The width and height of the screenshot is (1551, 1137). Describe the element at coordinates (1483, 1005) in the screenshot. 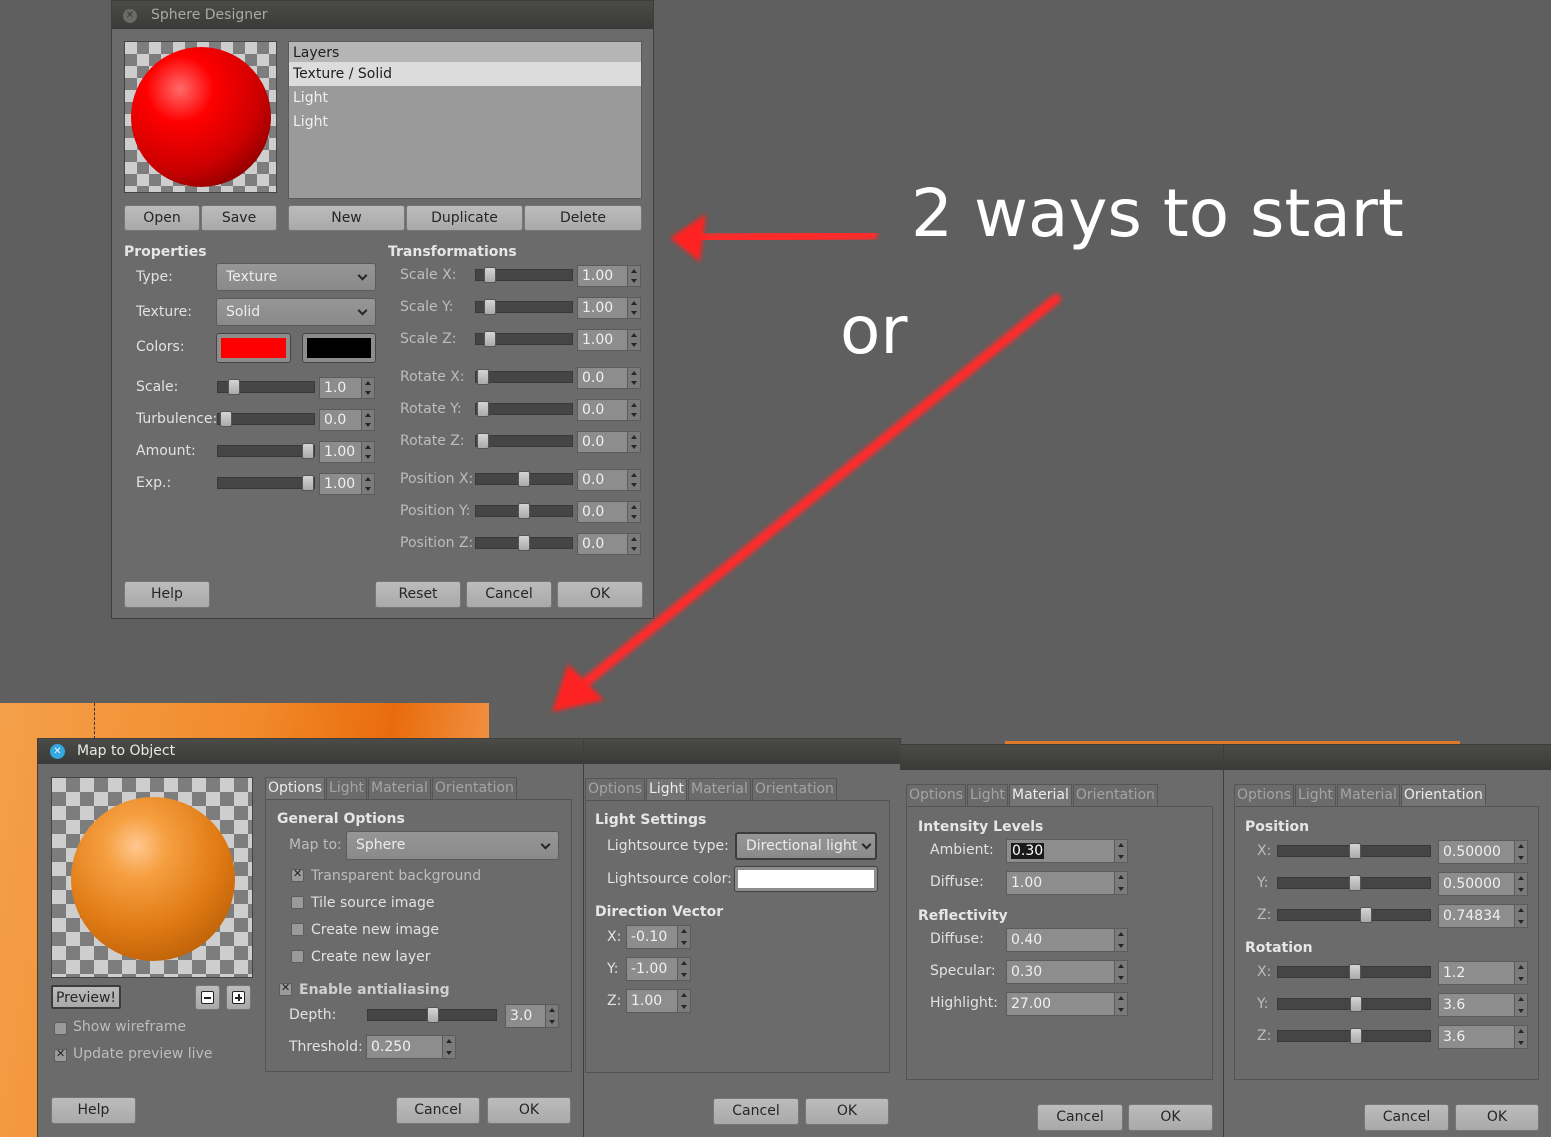

I see `rotation-y-spinbox: 3.6` at that location.